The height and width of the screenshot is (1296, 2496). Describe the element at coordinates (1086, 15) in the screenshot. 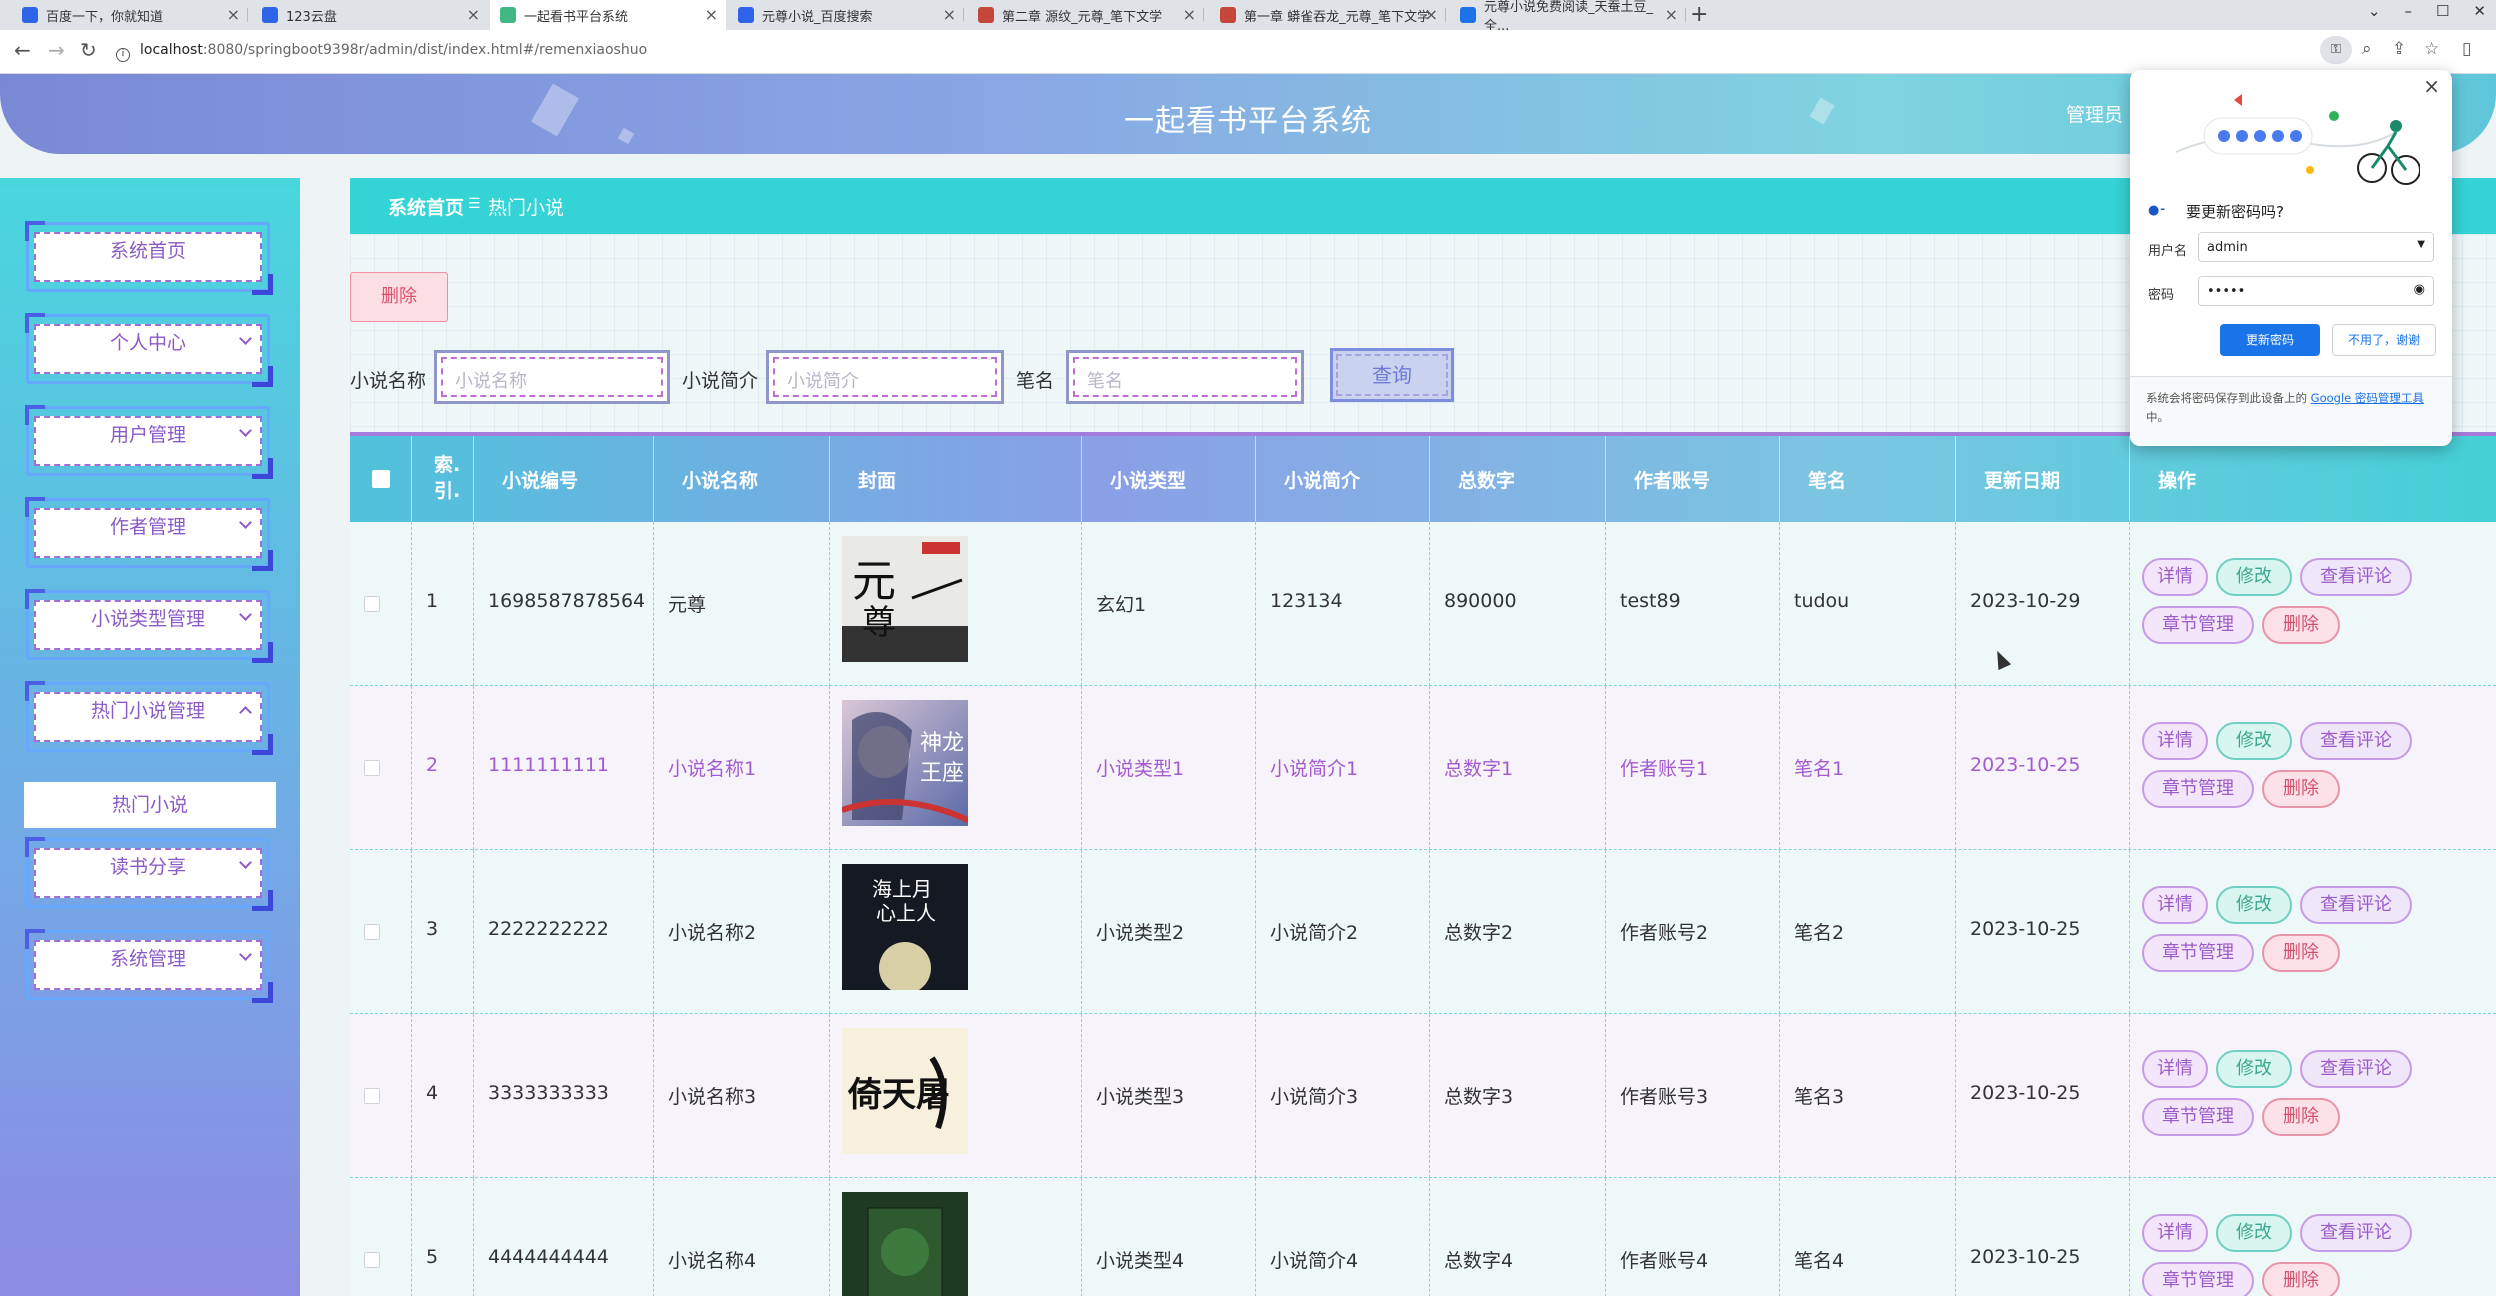

I see `browser-tab: 第二章 源纹_元尊_笔下文学 ×` at that location.